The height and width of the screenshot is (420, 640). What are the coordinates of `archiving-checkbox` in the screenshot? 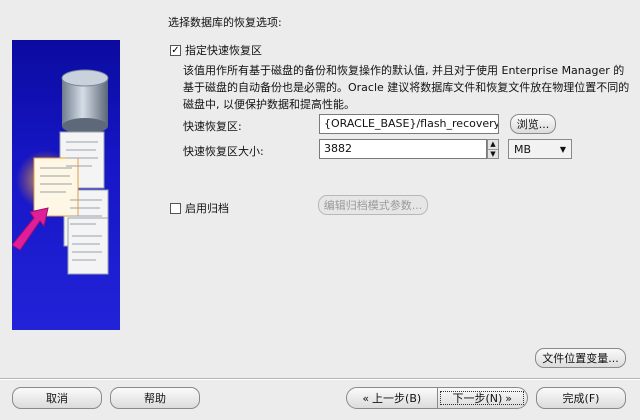 It's located at (175, 208).